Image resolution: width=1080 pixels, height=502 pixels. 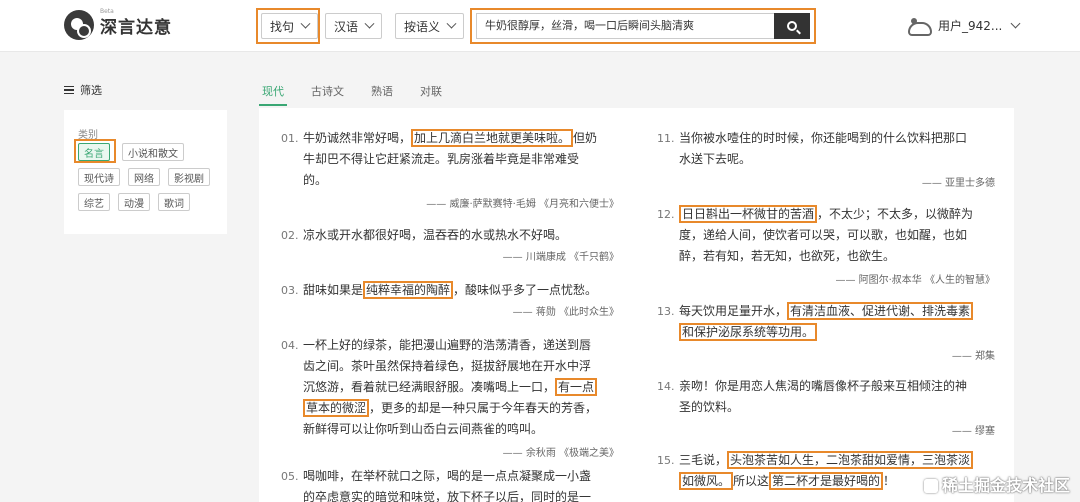 I want to click on result-line: 日日斟出一杯微甘的苦酒 ，不太少；不太多，以微醉为, so click(x=837, y=214).